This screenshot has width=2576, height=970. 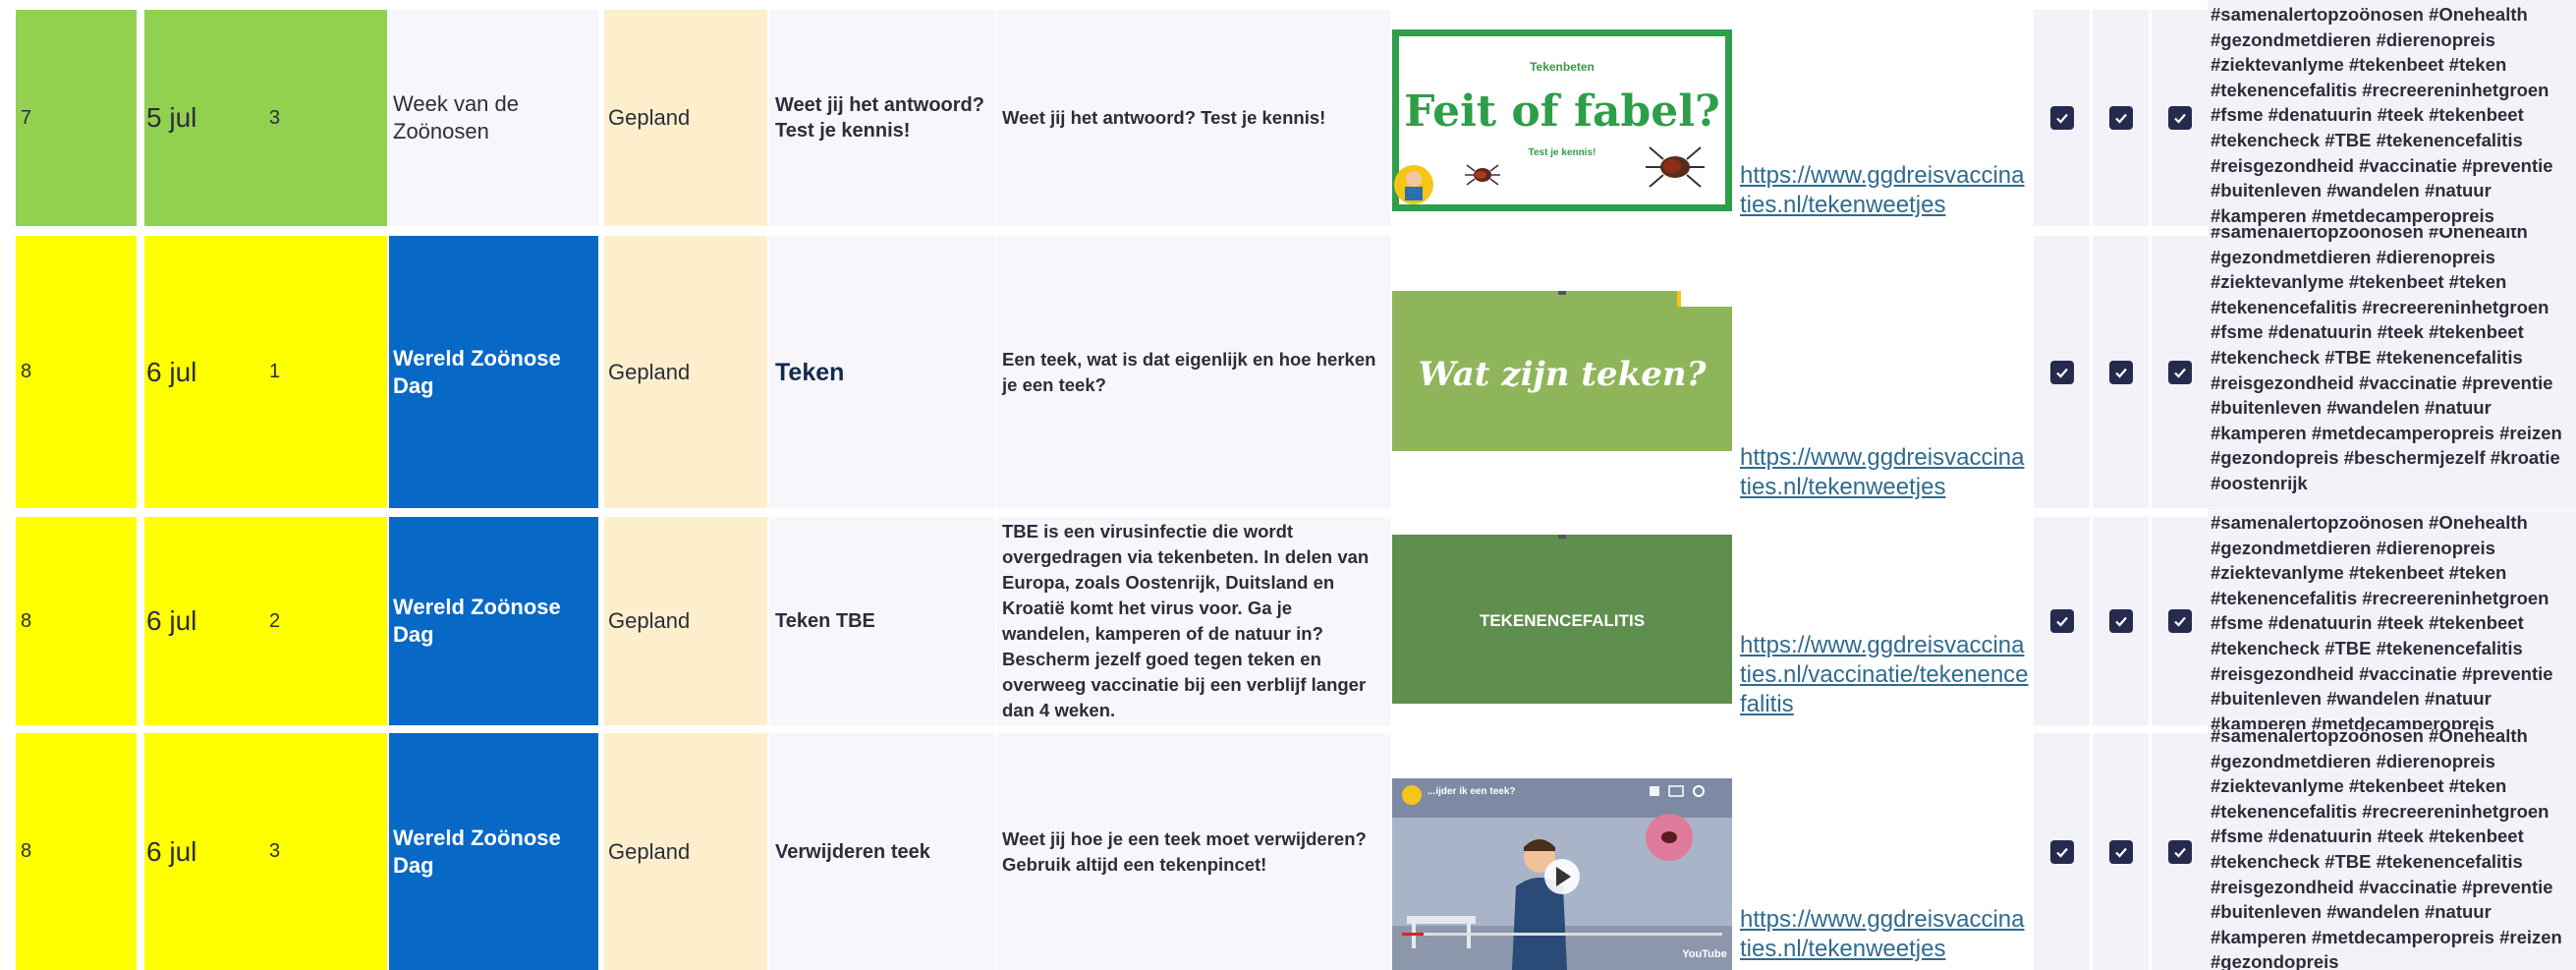 What do you see at coordinates (1482, 175) in the screenshot?
I see `tick-icon` at bounding box center [1482, 175].